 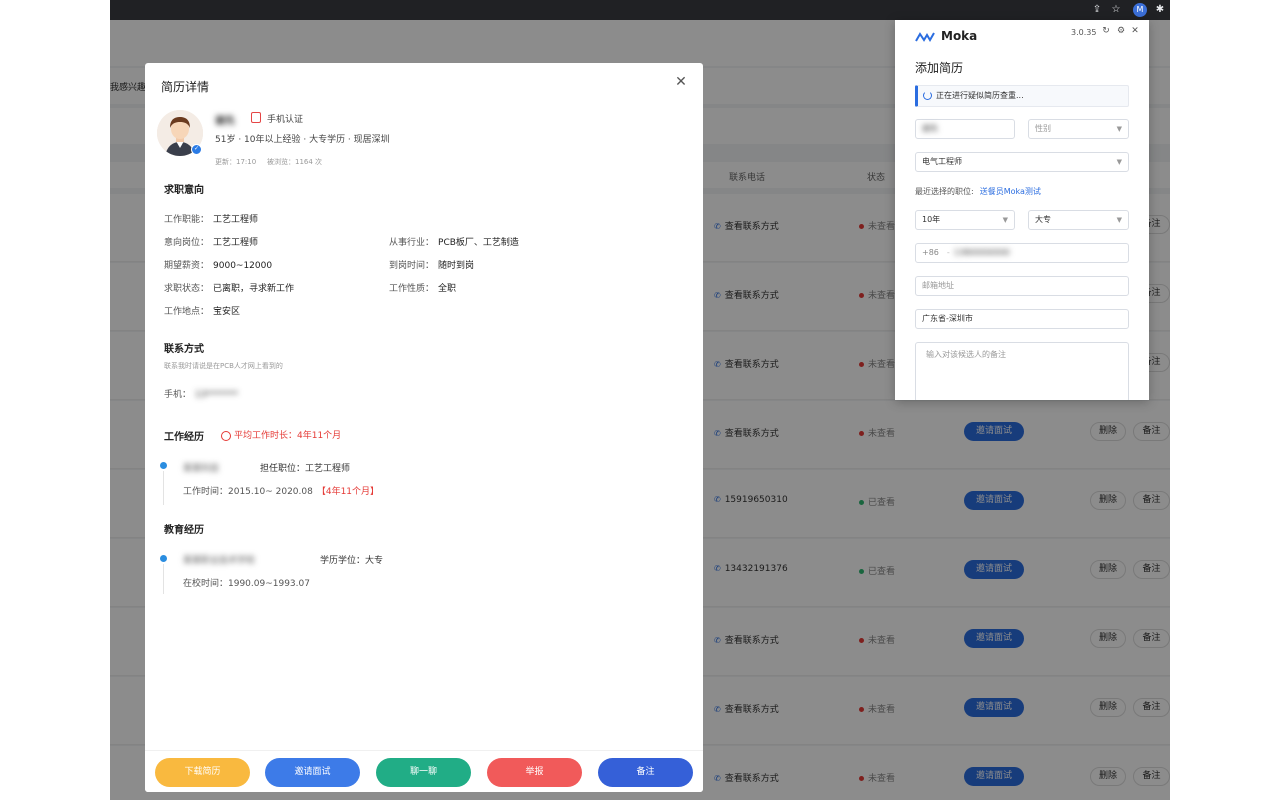 I want to click on intent-state-label: 求职状态：, so click(x=187, y=289).